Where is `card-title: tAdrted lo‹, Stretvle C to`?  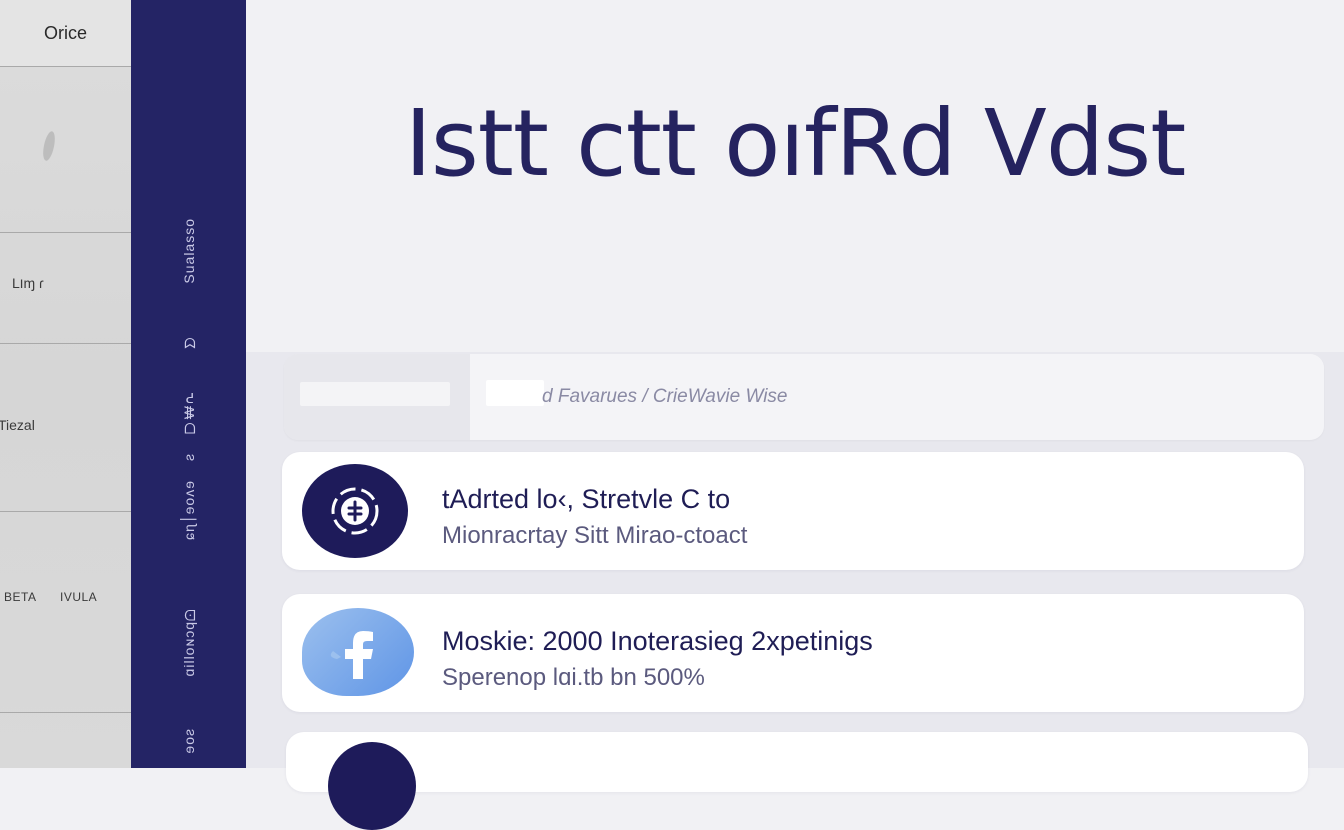
card-title: tAdrted lo‹, Stretvle C to is located at coordinates (586, 499).